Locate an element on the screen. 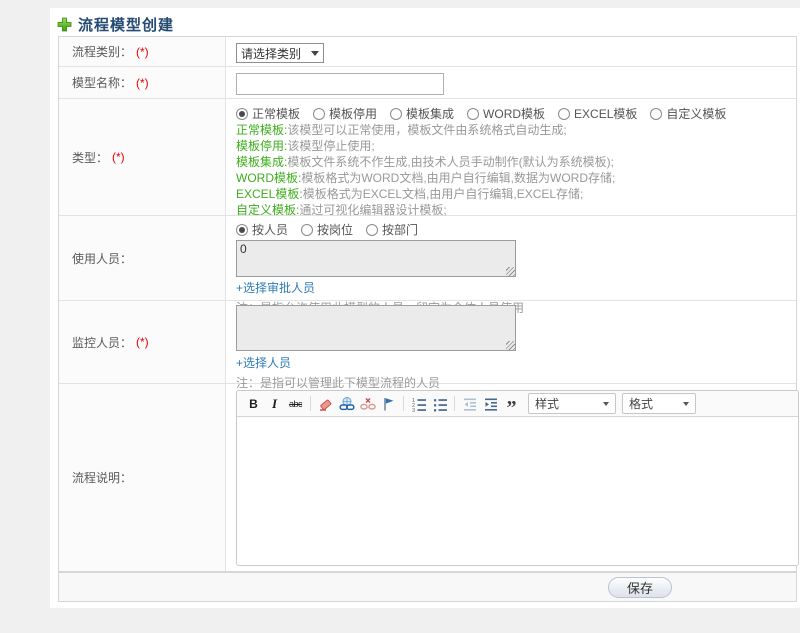 This screenshot has height=633, width=800. type-term: WORD模板: is located at coordinates (269, 178).